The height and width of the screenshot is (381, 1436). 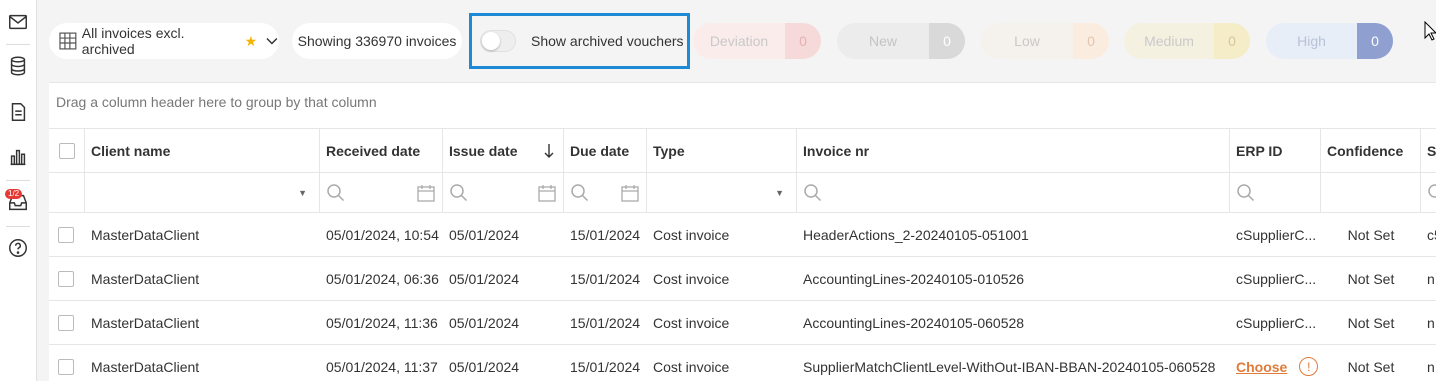 I want to click on archive-toggle-group: Show archived vouchers, so click(x=579, y=41).